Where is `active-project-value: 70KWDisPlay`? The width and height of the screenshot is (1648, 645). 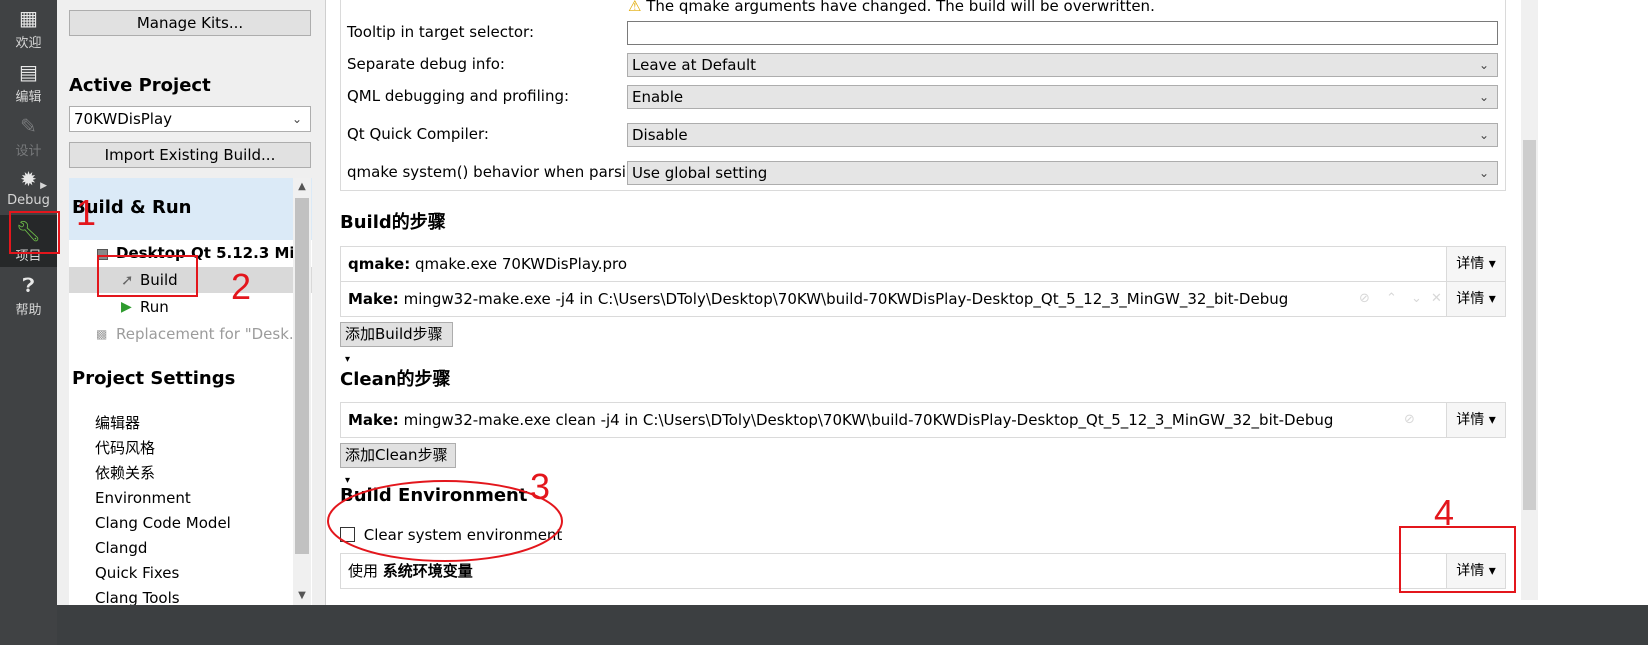 active-project-value: 70KWDisPlay is located at coordinates (123, 119).